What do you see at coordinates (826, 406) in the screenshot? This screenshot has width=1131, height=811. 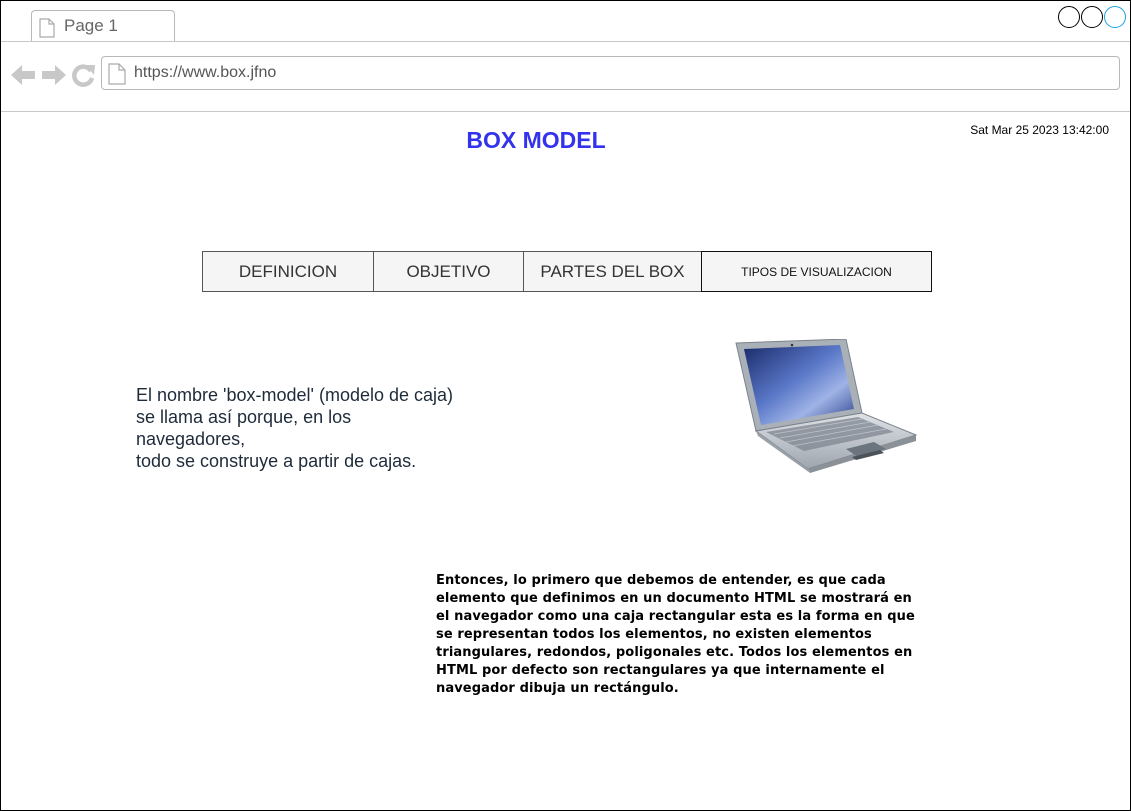 I see `laptop-image` at bounding box center [826, 406].